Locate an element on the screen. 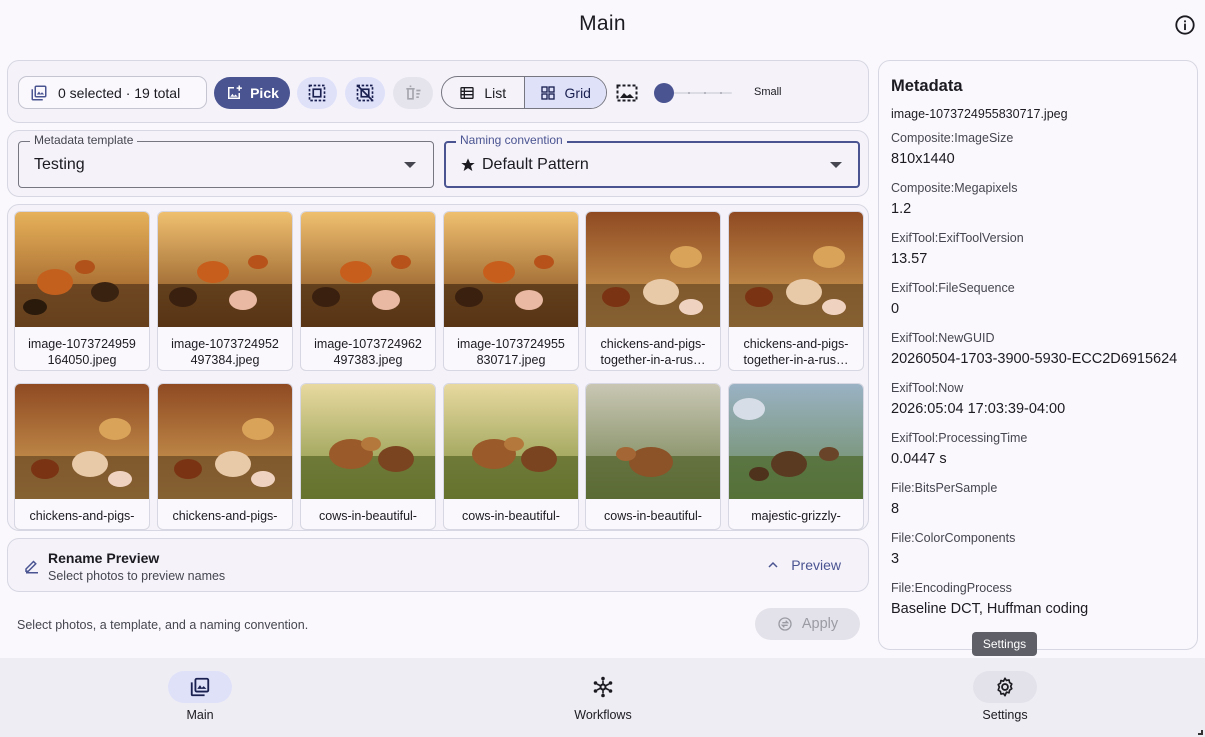 This screenshot has height=737, width=1205. pick-button: Pick is located at coordinates (252, 93).